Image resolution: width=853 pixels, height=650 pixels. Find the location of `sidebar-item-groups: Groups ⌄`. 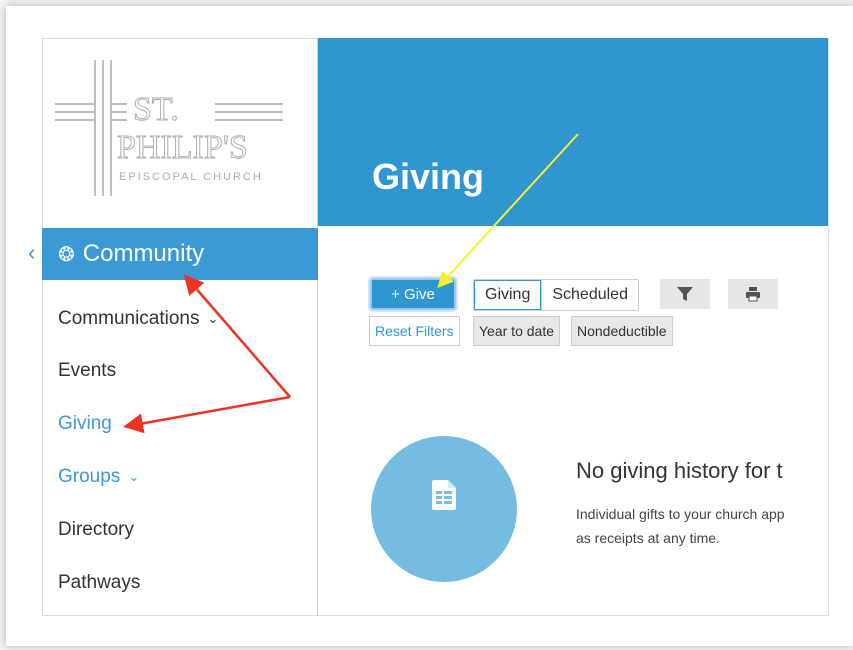

sidebar-item-groups: Groups ⌄ is located at coordinates (98, 477).